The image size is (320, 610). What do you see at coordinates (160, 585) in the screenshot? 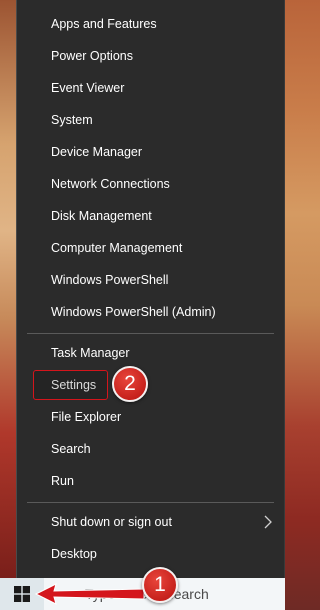
I see `step-1-badge: 1` at bounding box center [160, 585].